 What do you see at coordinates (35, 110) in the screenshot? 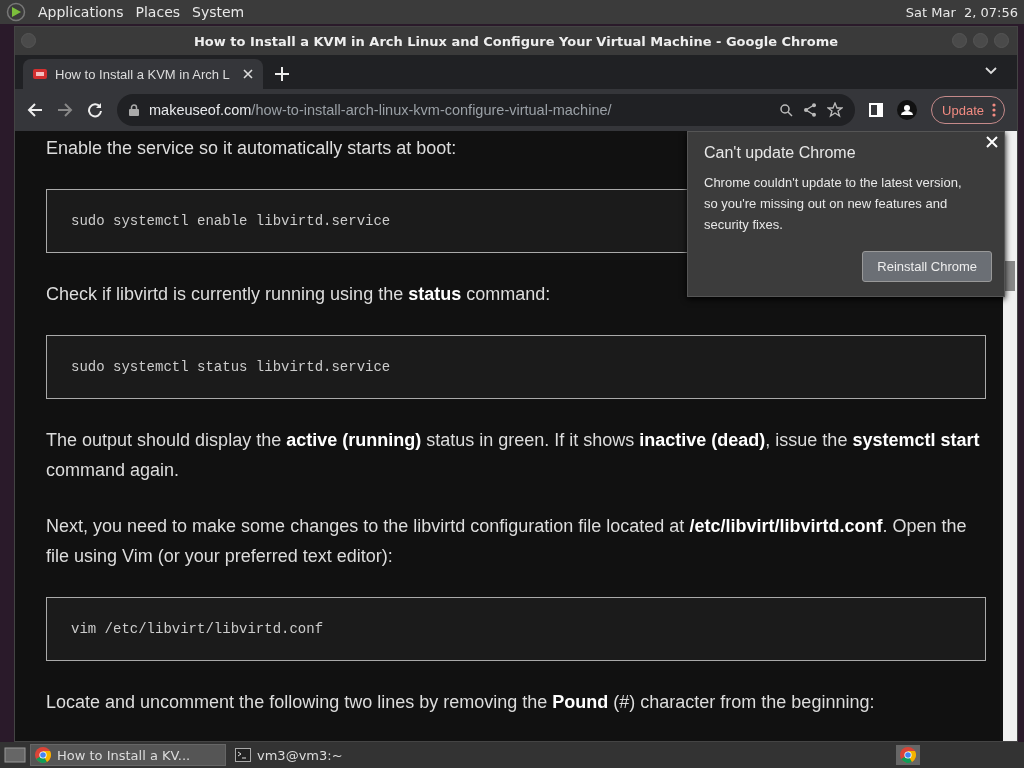
I see `back-icon` at bounding box center [35, 110].